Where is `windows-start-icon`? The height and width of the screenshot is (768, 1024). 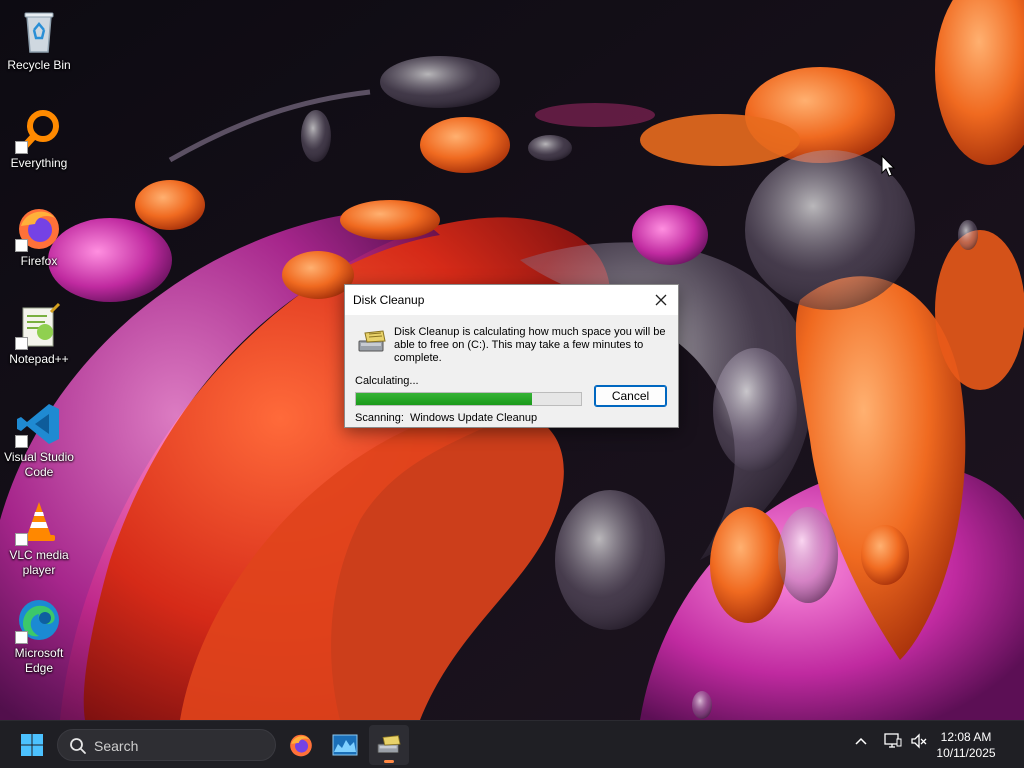 windows-start-icon is located at coordinates (32, 745).